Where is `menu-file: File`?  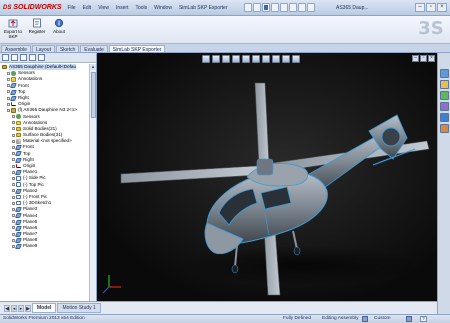
menu-file: File is located at coordinates (71, 8).